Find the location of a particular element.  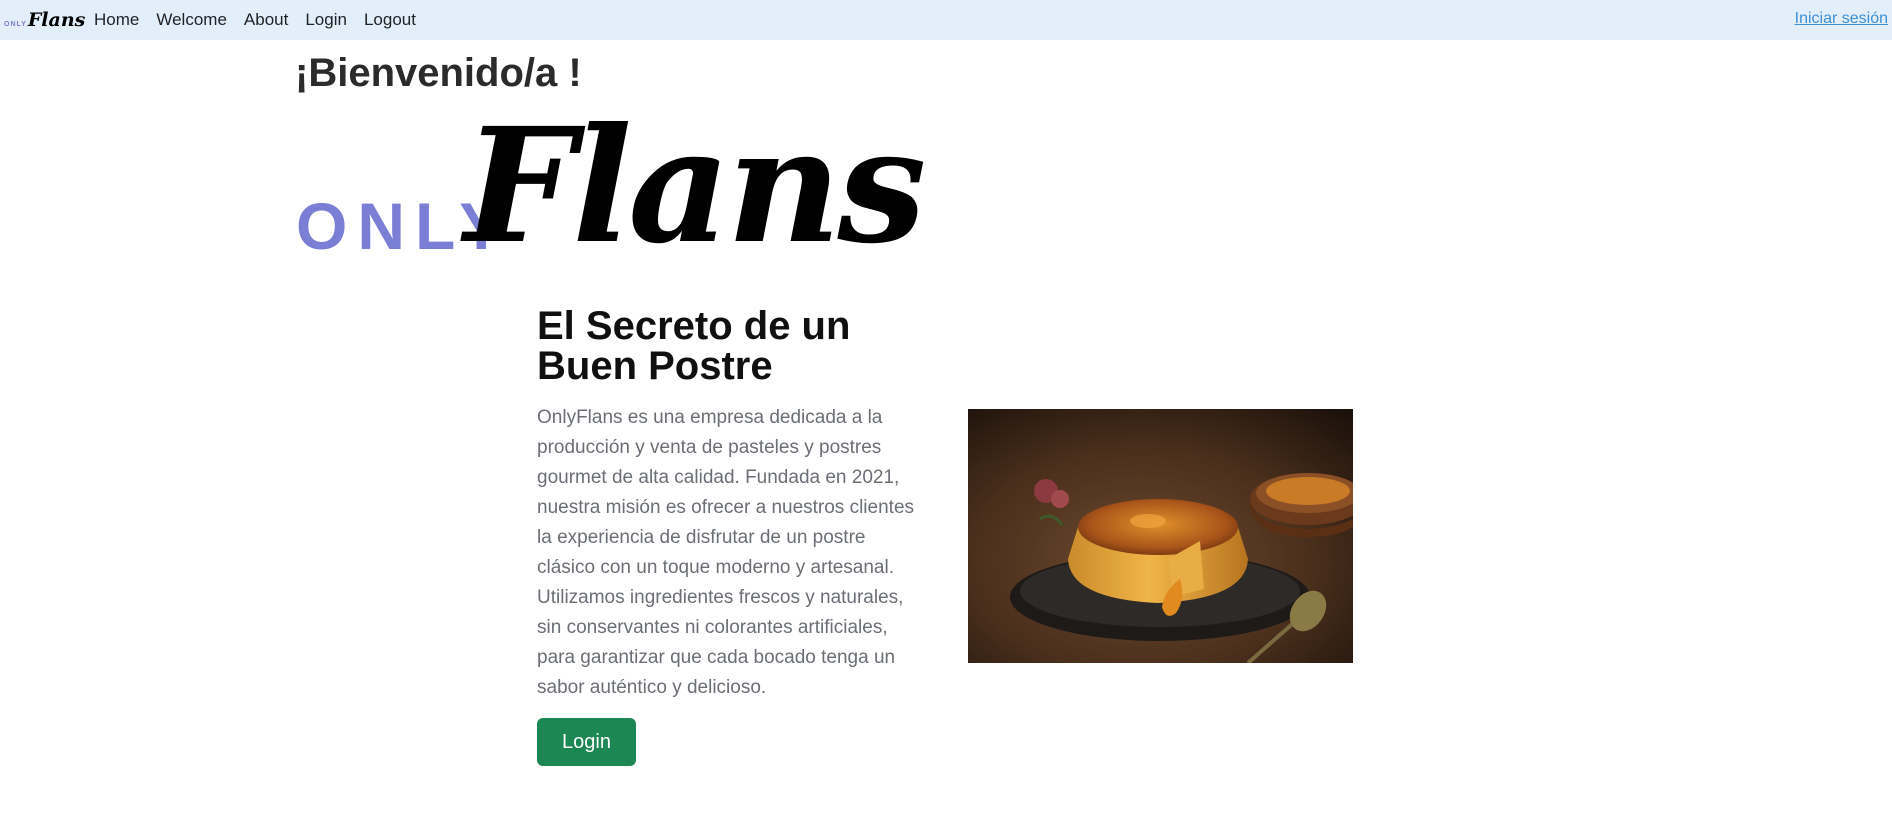

section-heading: El Secreto de un Buen Postre is located at coordinates (694, 346).